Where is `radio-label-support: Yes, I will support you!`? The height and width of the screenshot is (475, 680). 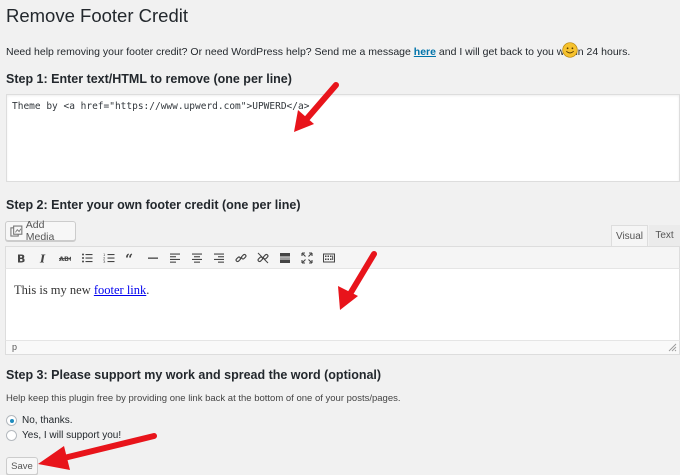 radio-label-support: Yes, I will support you! is located at coordinates (72, 435).